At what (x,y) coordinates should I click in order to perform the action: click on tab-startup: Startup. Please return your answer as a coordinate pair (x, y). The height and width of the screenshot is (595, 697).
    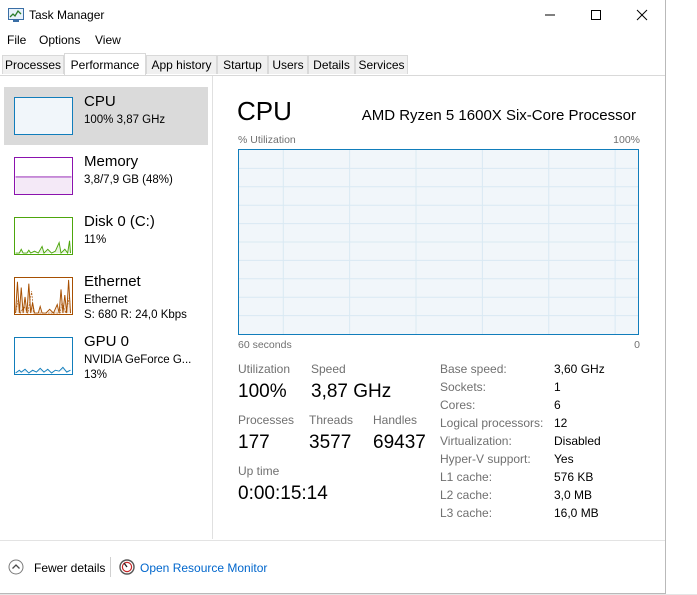
    Looking at the image, I should click on (242, 64).